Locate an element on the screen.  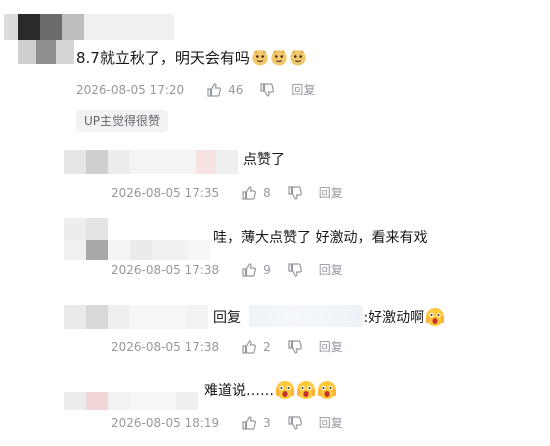
main-comment-content: 8.7就立秋了，明天会有吗 is located at coordinates (163, 58).